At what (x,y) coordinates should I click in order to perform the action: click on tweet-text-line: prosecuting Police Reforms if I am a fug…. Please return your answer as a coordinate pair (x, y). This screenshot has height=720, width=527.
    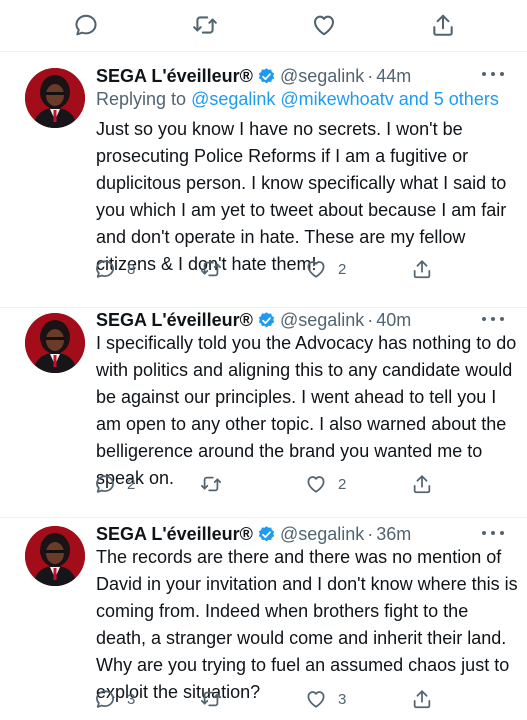
    Looking at the image, I should click on (282, 156).